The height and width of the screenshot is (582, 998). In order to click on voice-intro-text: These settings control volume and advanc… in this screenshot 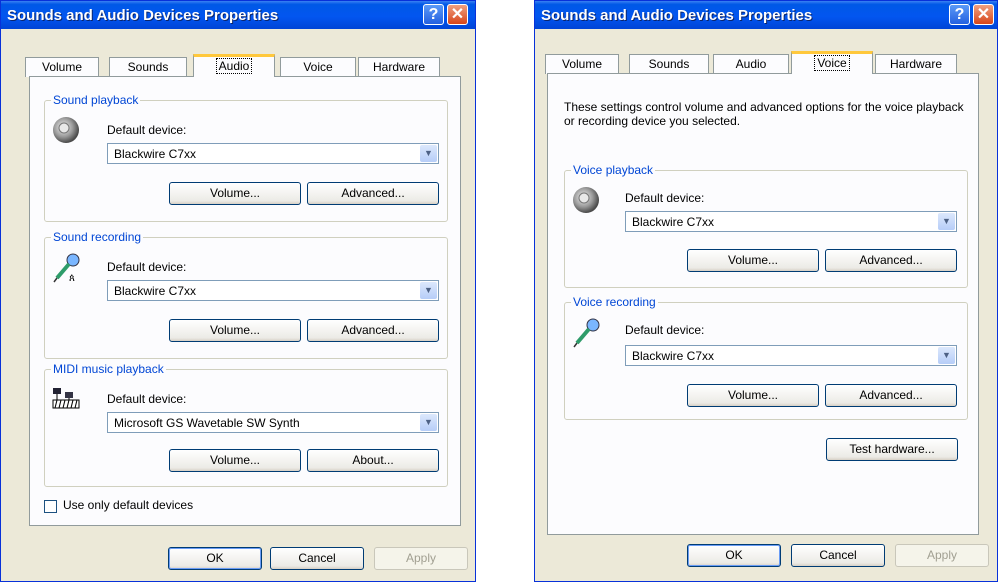, I will do `click(764, 114)`.